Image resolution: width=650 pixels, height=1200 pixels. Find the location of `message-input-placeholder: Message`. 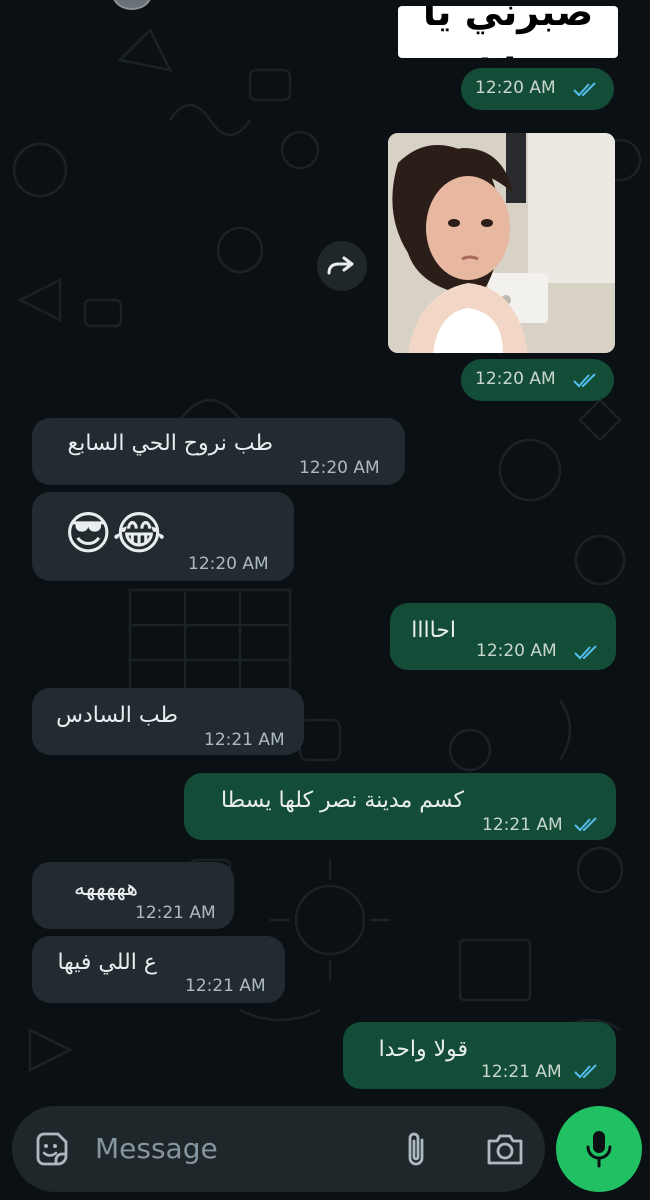

message-input-placeholder: Message is located at coordinates (156, 1148).